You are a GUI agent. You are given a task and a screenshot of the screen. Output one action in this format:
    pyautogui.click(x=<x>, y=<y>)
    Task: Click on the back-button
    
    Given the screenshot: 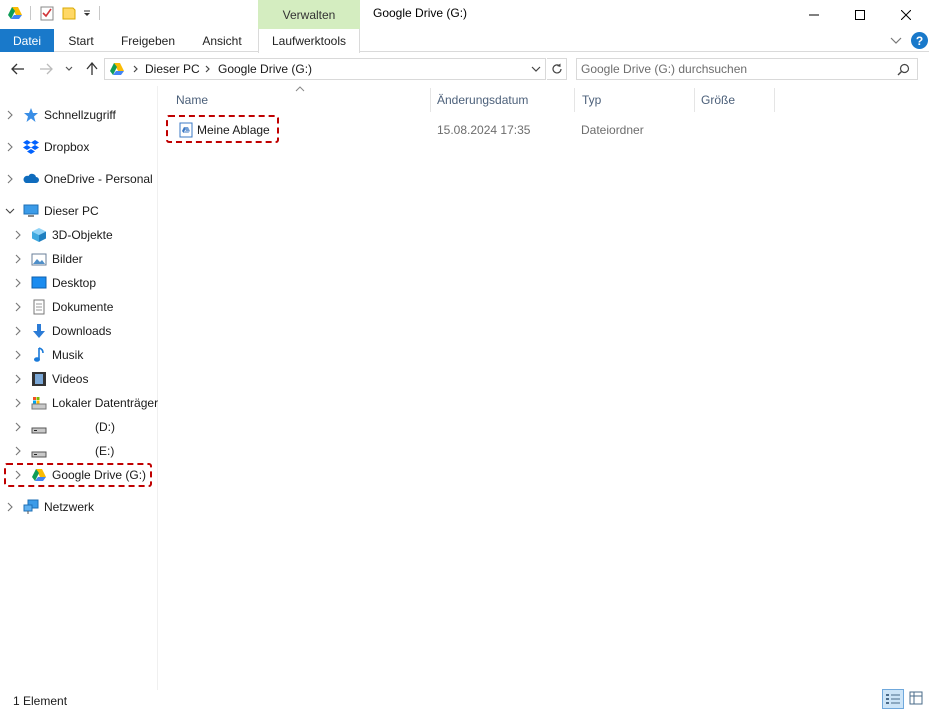 What is the action you would take?
    pyautogui.click(x=18, y=69)
    